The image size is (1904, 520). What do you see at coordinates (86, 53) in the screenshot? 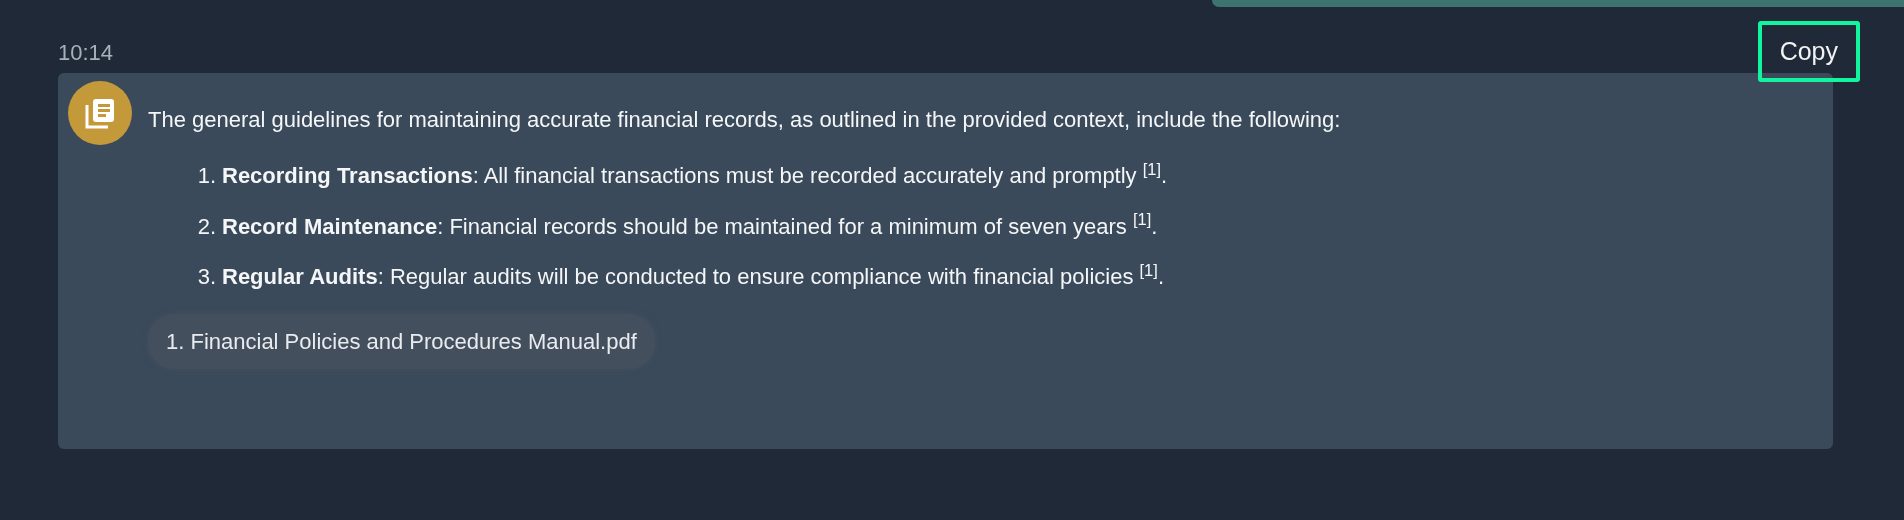
I see `message-time: 10:14` at bounding box center [86, 53].